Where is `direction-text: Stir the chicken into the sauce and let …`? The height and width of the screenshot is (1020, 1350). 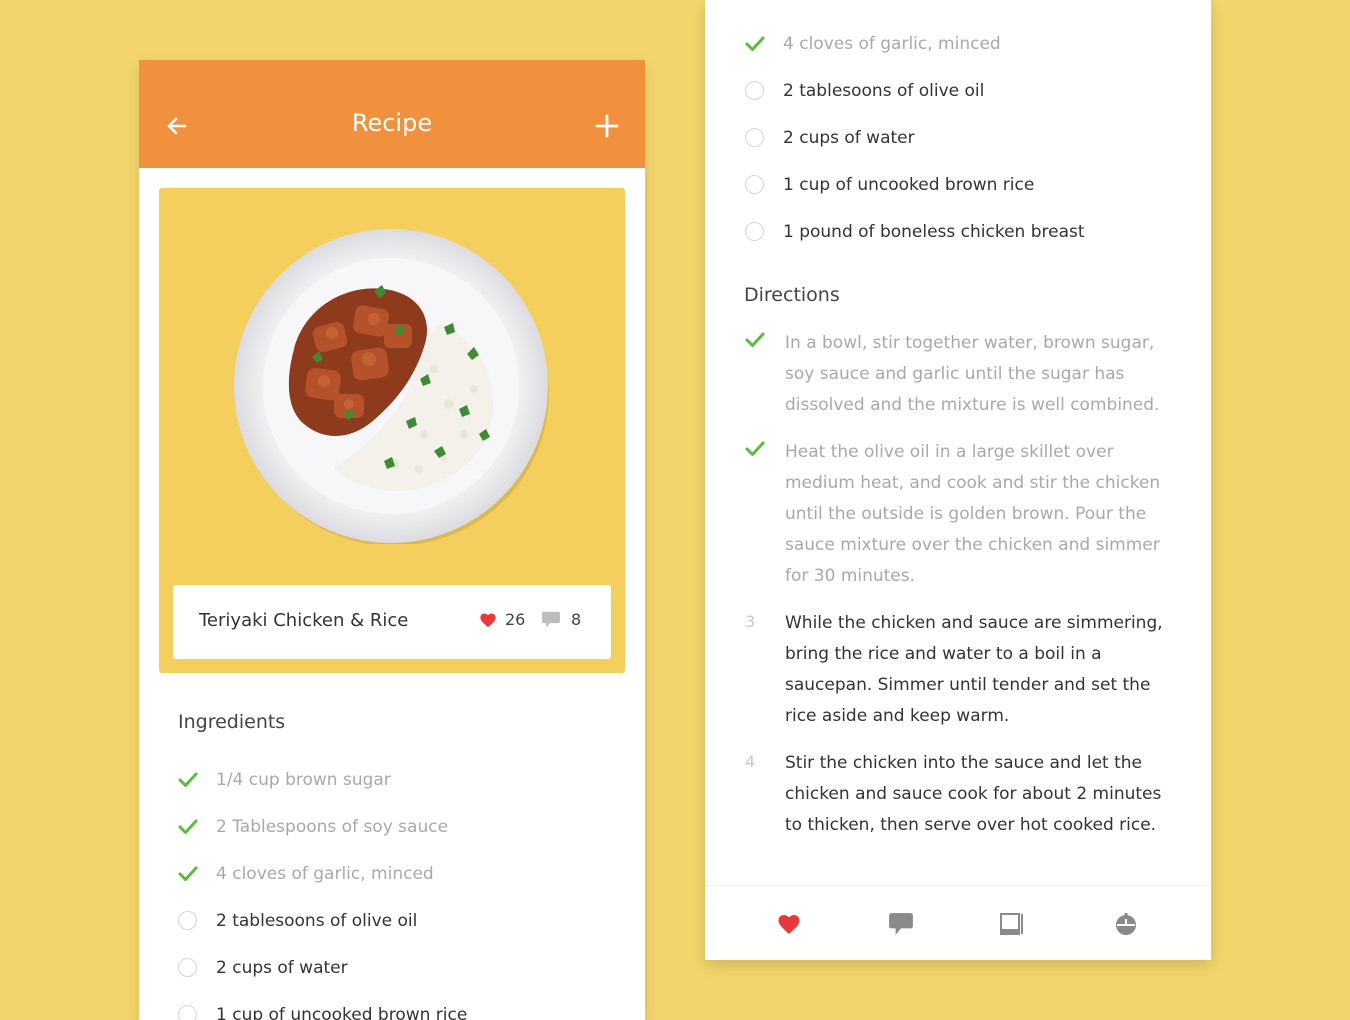 direction-text: Stir the chicken into the sauce and let … is located at coordinates (973, 794).